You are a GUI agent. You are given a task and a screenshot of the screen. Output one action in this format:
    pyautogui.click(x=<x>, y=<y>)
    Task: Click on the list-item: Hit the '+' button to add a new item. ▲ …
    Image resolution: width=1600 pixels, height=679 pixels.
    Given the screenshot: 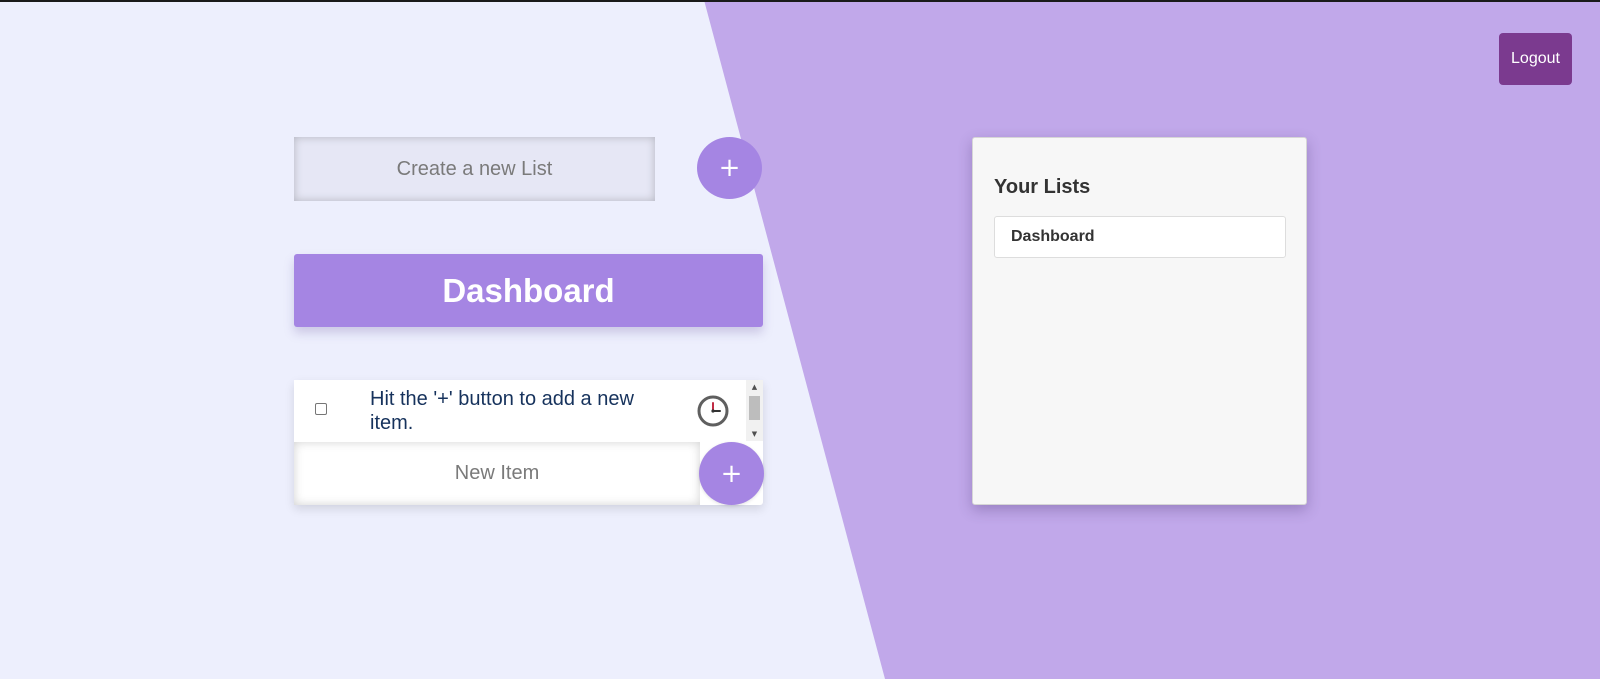 What is the action you would take?
    pyautogui.click(x=528, y=410)
    